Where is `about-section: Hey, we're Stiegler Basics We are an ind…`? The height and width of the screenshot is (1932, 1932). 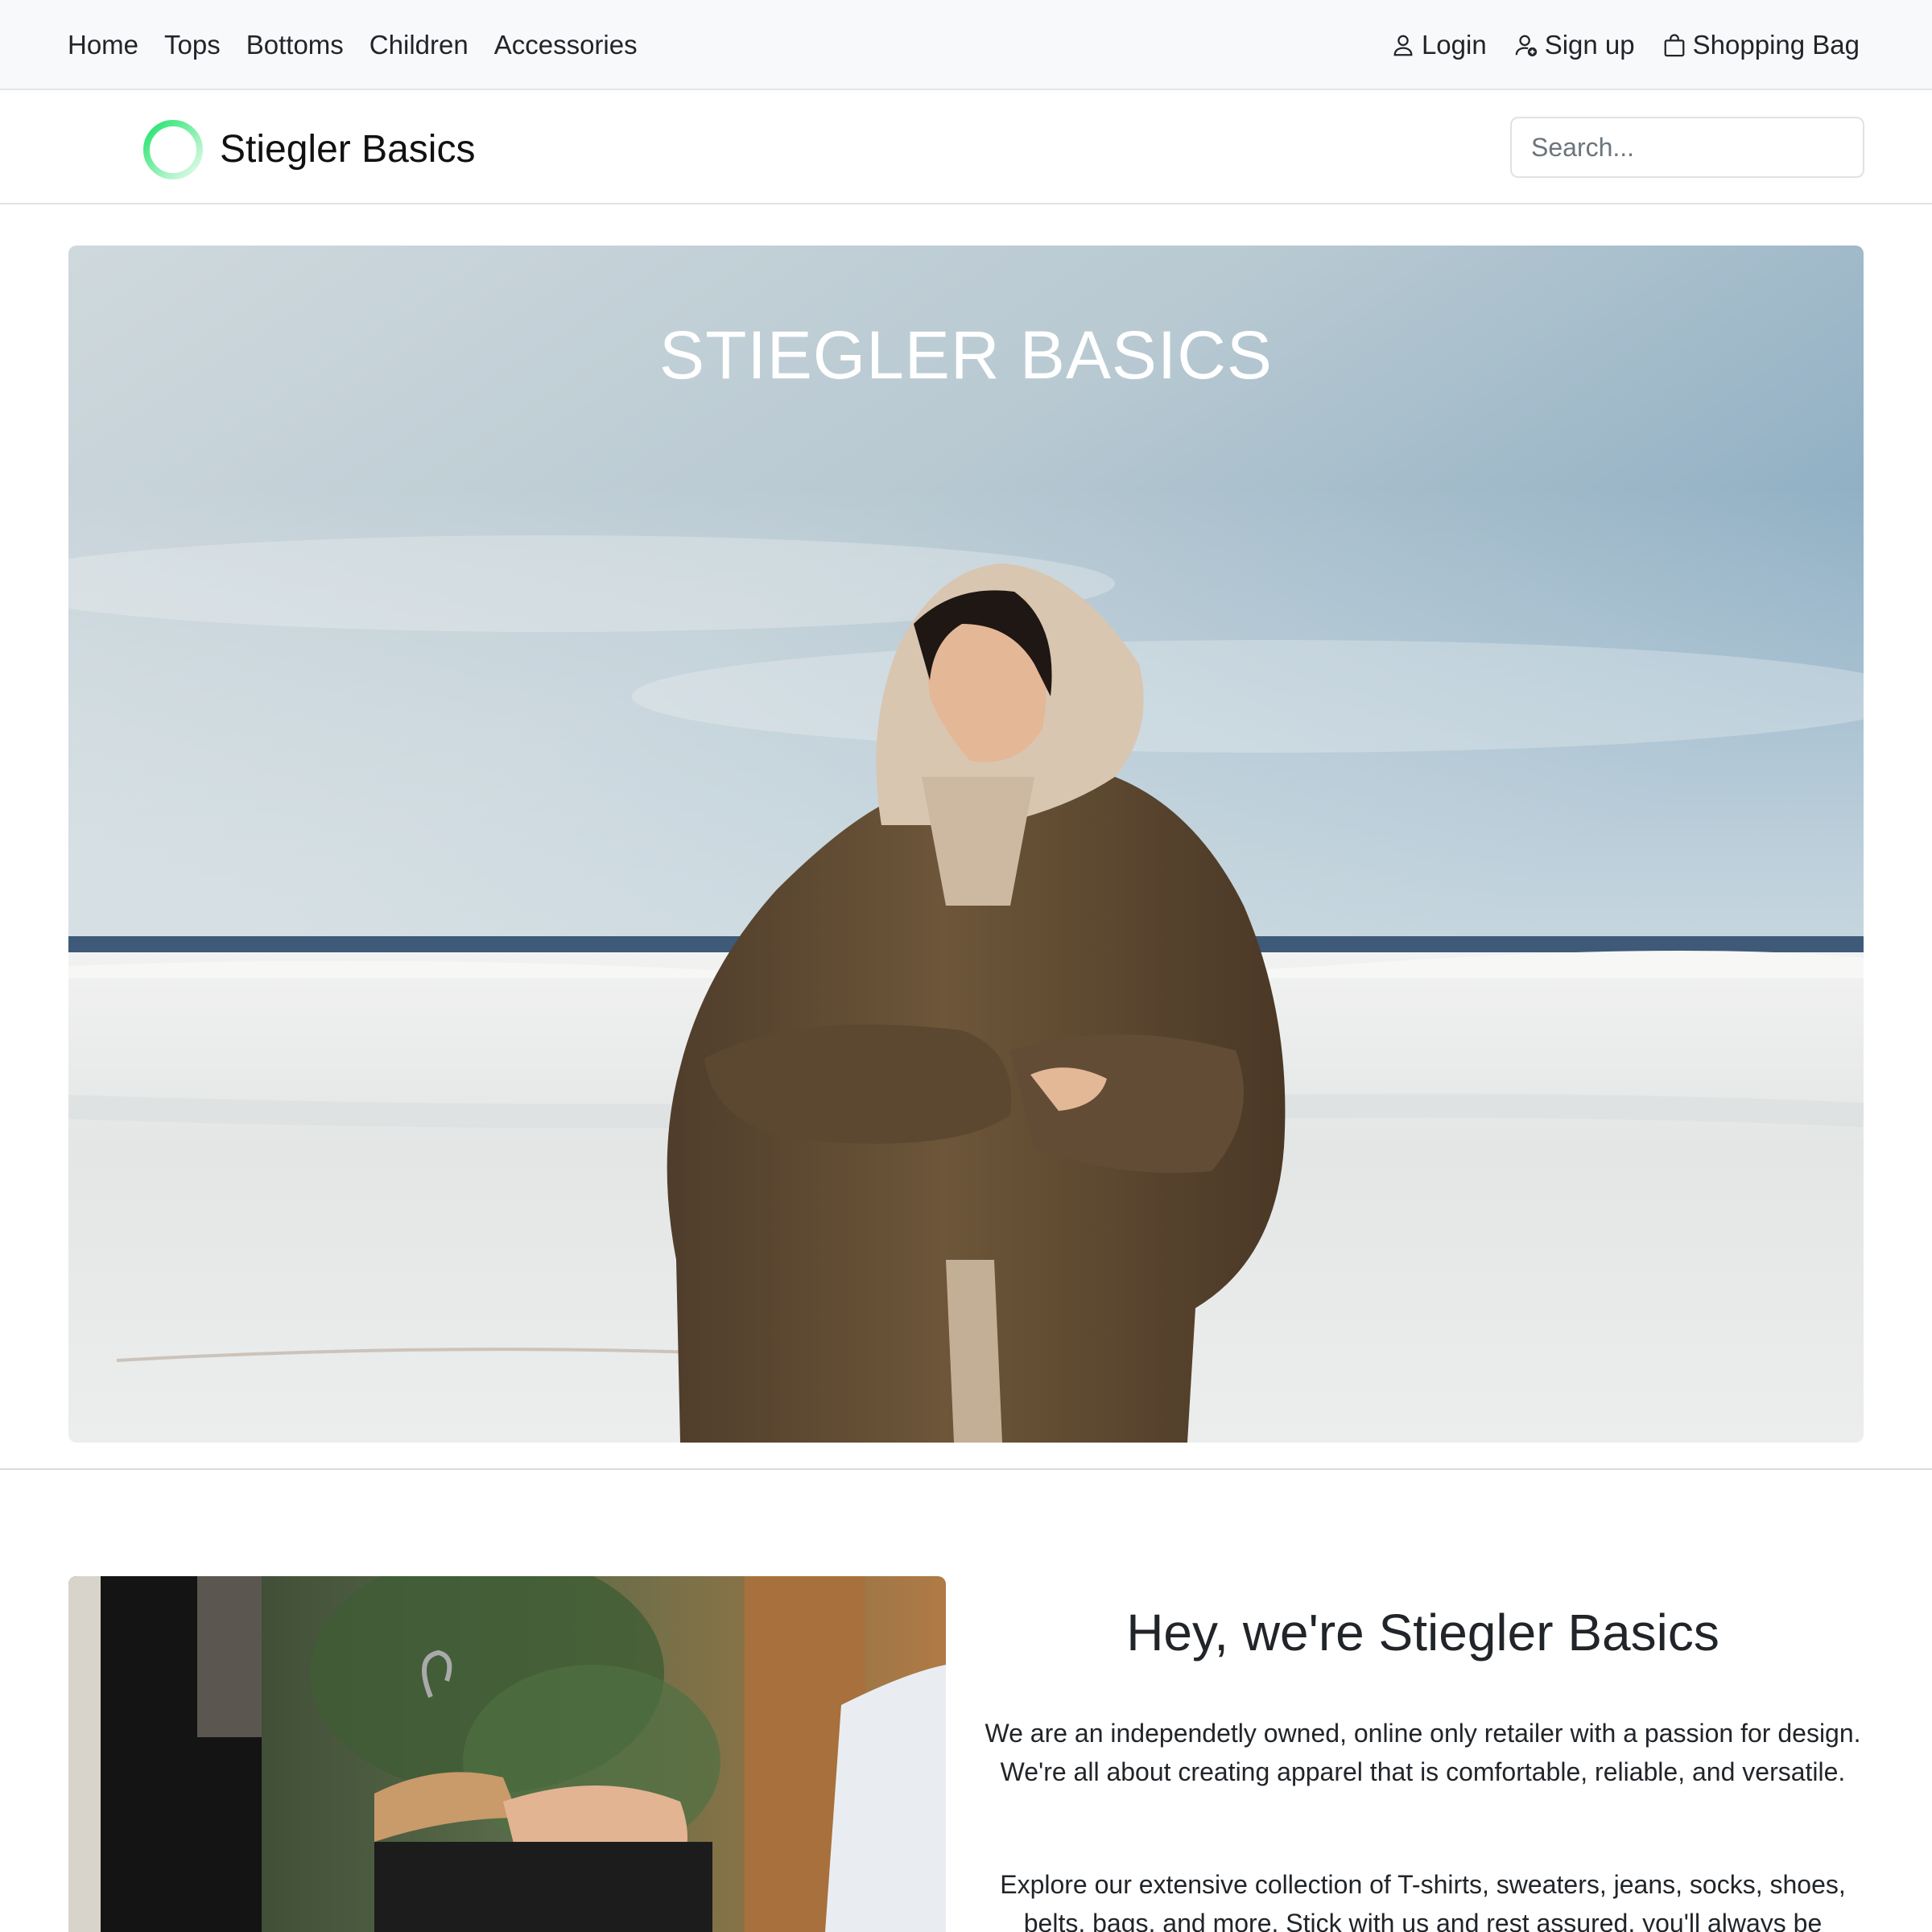 about-section: Hey, we're Stiegler Basics We are an ind… is located at coordinates (1423, 1767).